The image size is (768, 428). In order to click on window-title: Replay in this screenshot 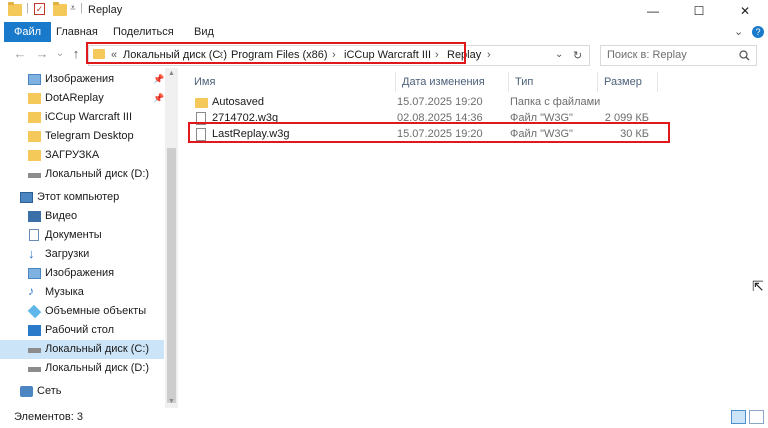, I will do `click(105, 10)`.